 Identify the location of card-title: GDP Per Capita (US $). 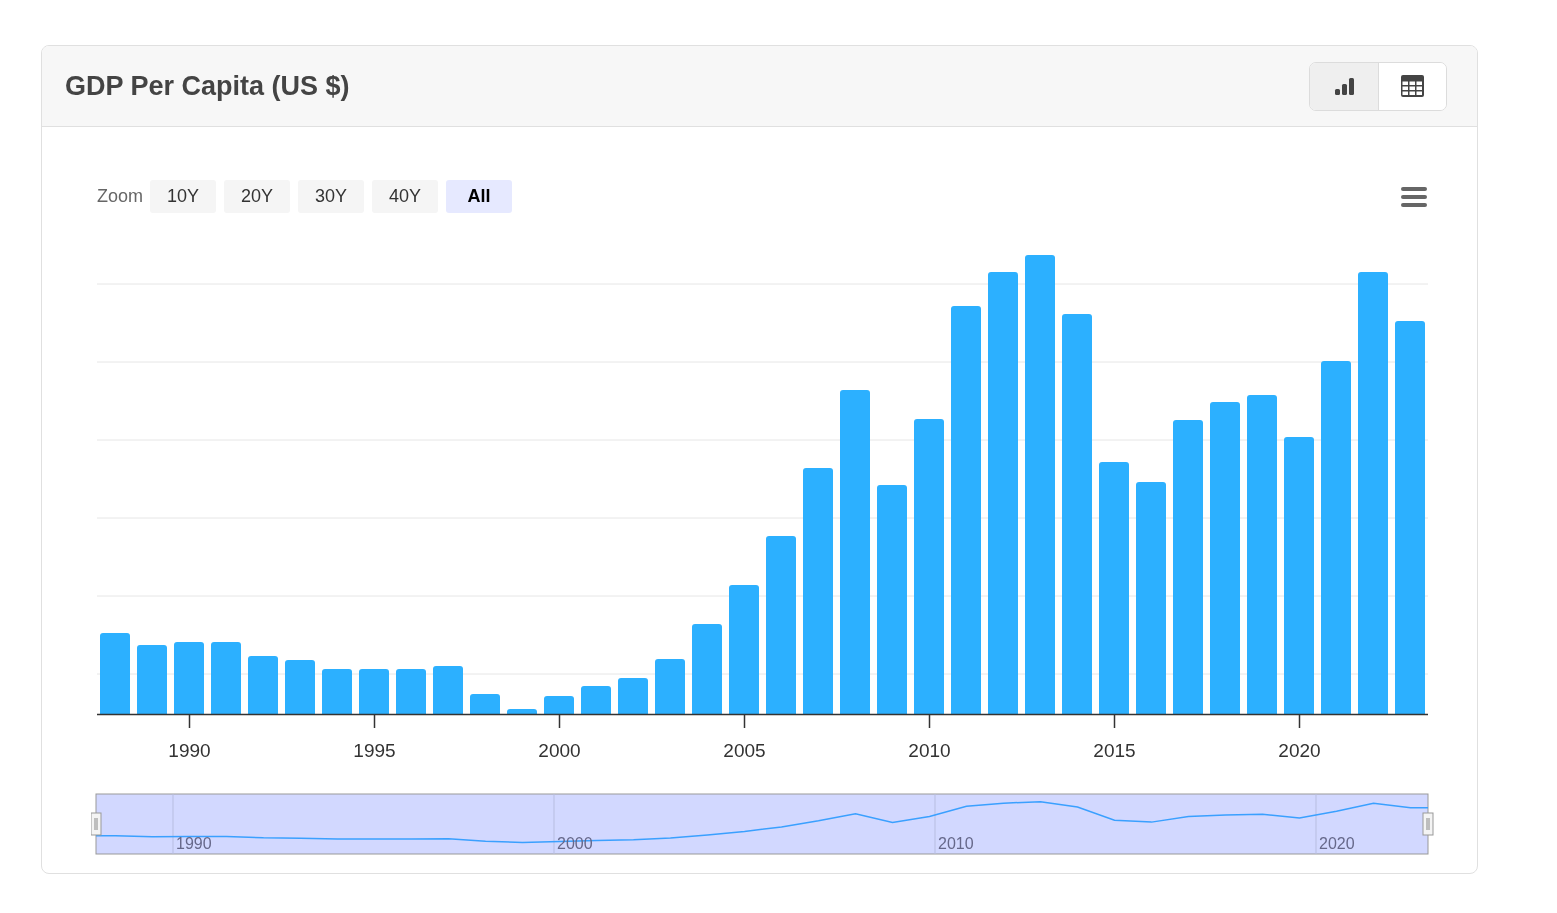
(207, 86).